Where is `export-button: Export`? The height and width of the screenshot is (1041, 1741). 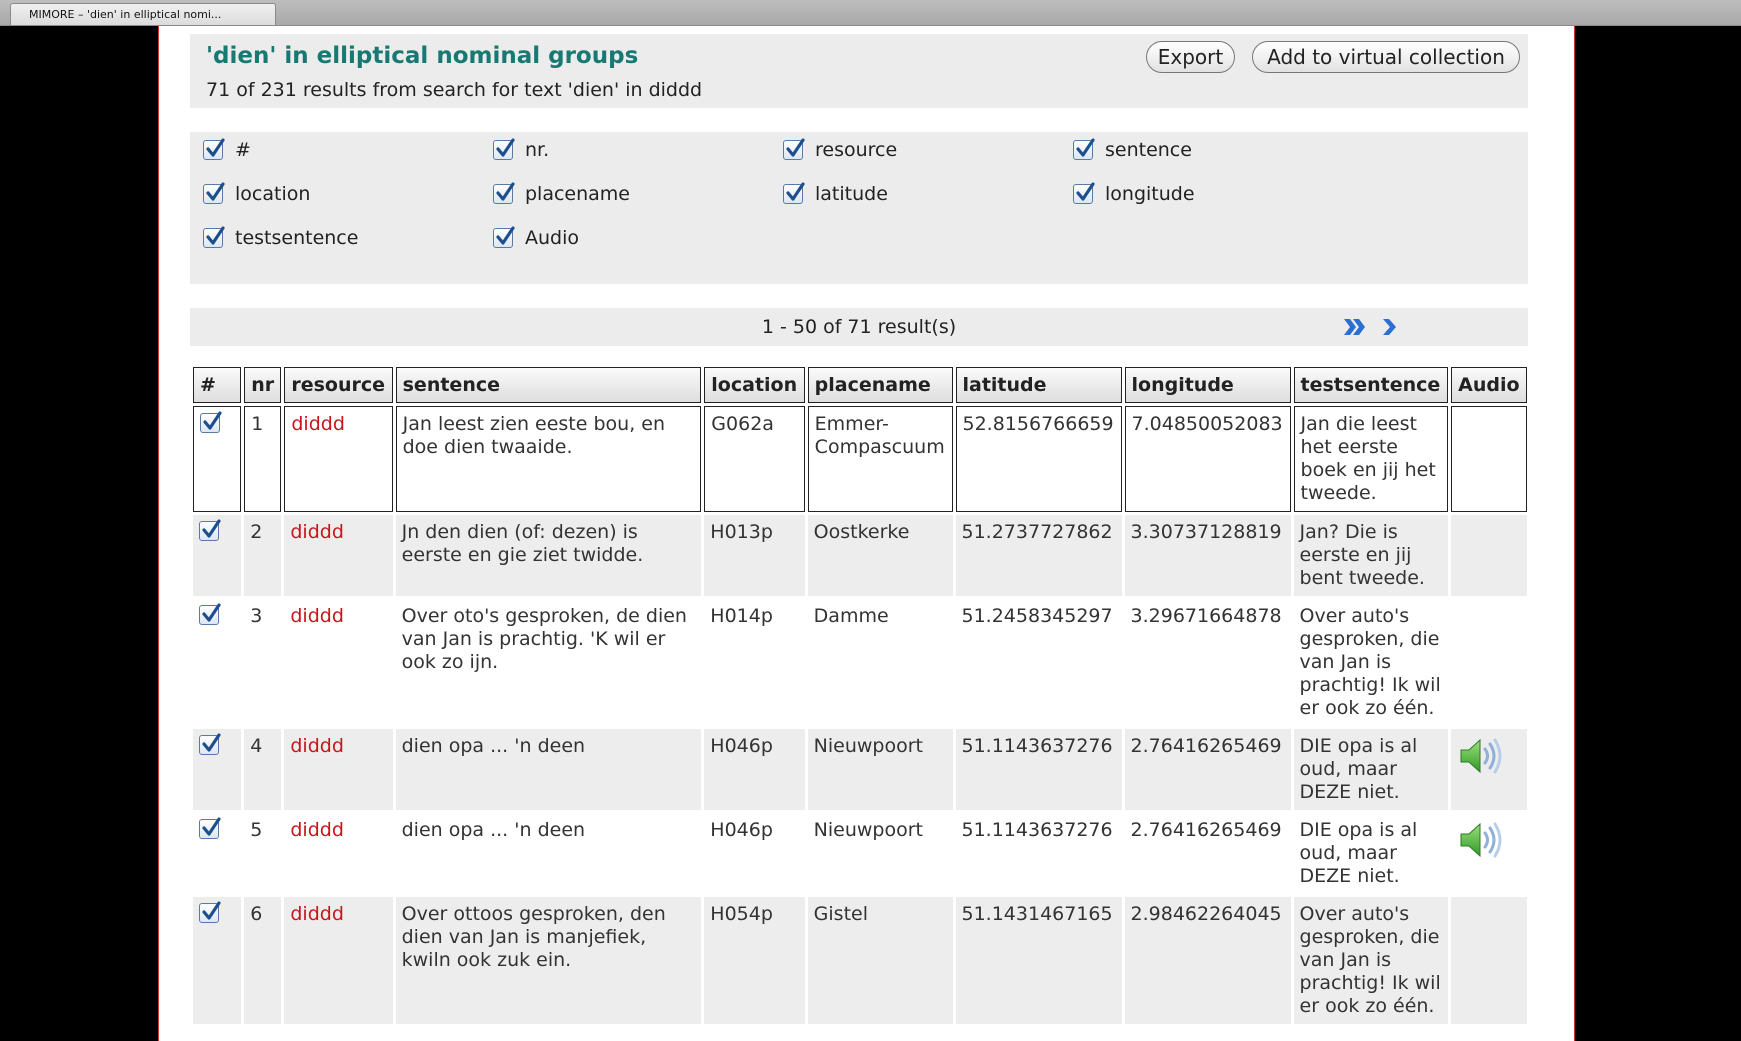 export-button: Export is located at coordinates (1190, 57).